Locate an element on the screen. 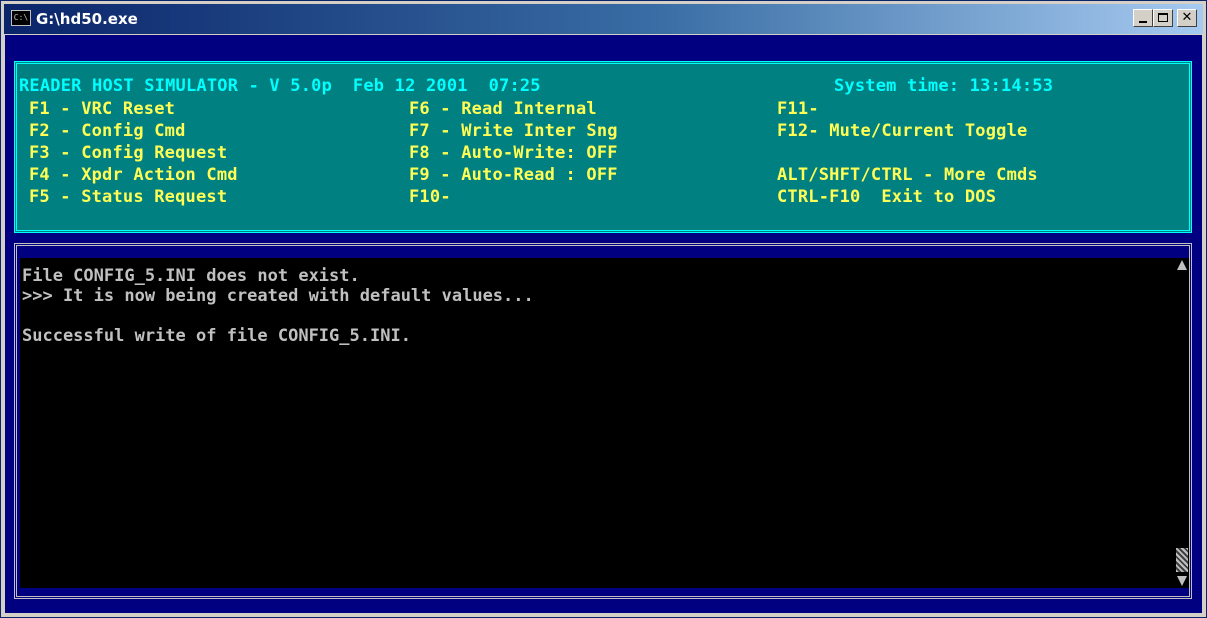 This screenshot has width=1207, height=618. close-button: ✕ is located at coordinates (1187, 18).